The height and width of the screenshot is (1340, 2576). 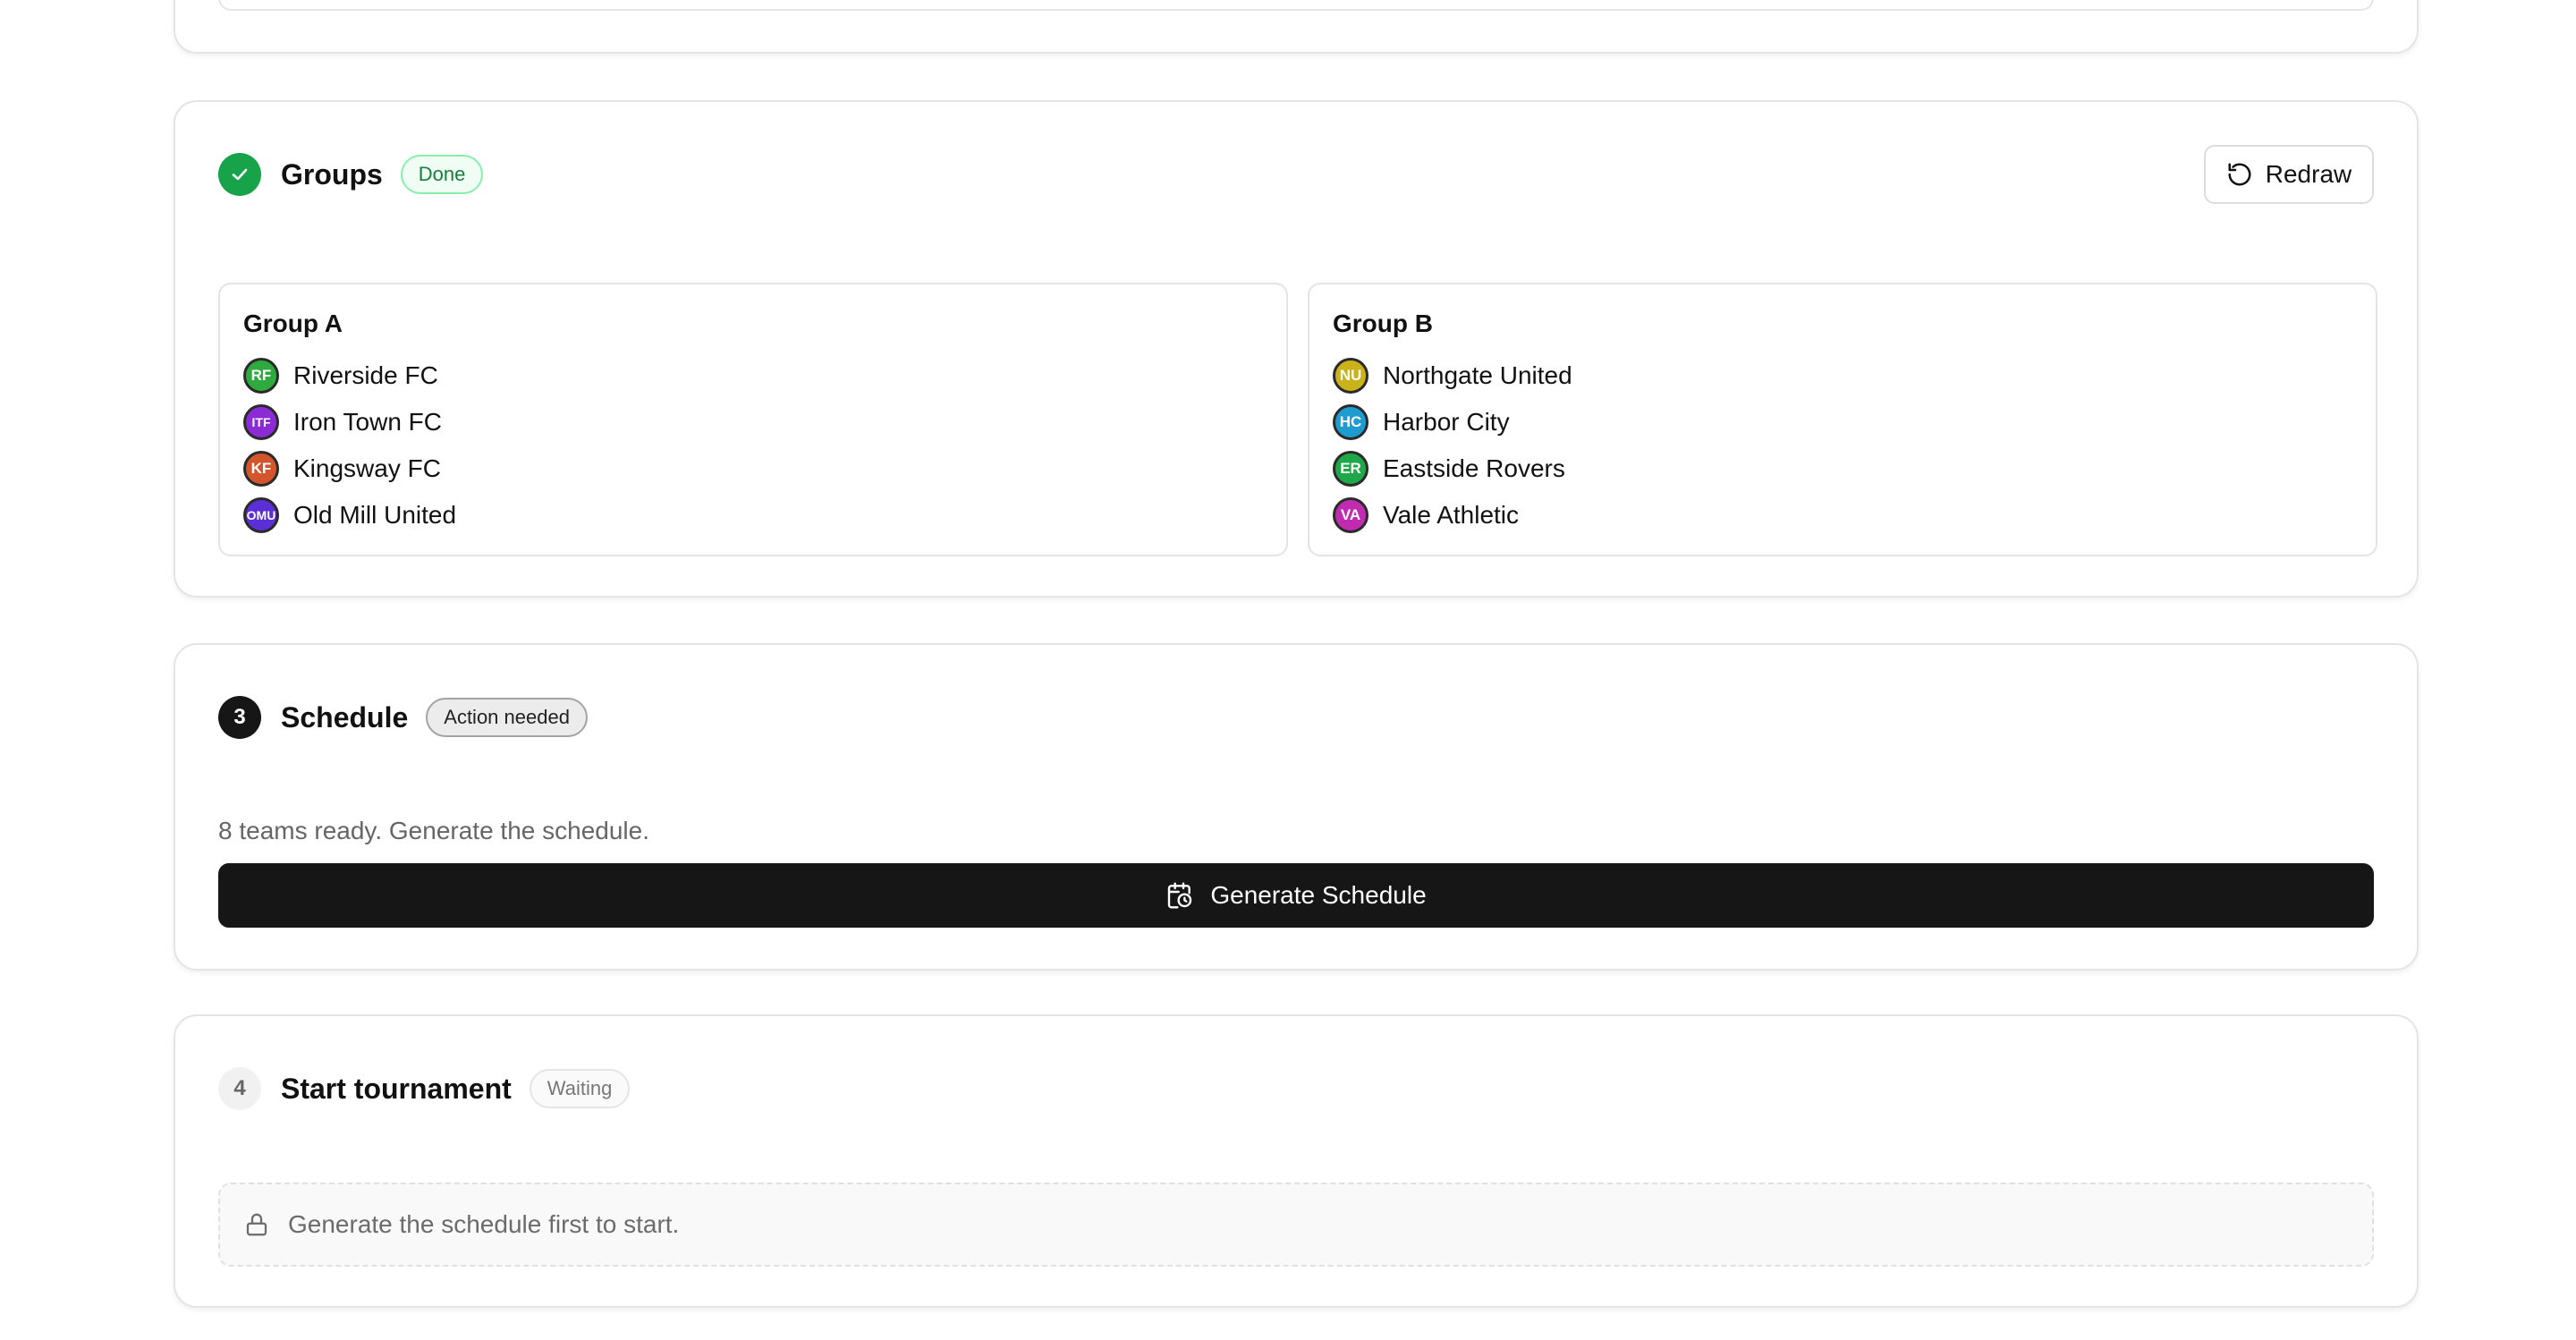 I want to click on previous-step-content, so click(x=1296, y=5).